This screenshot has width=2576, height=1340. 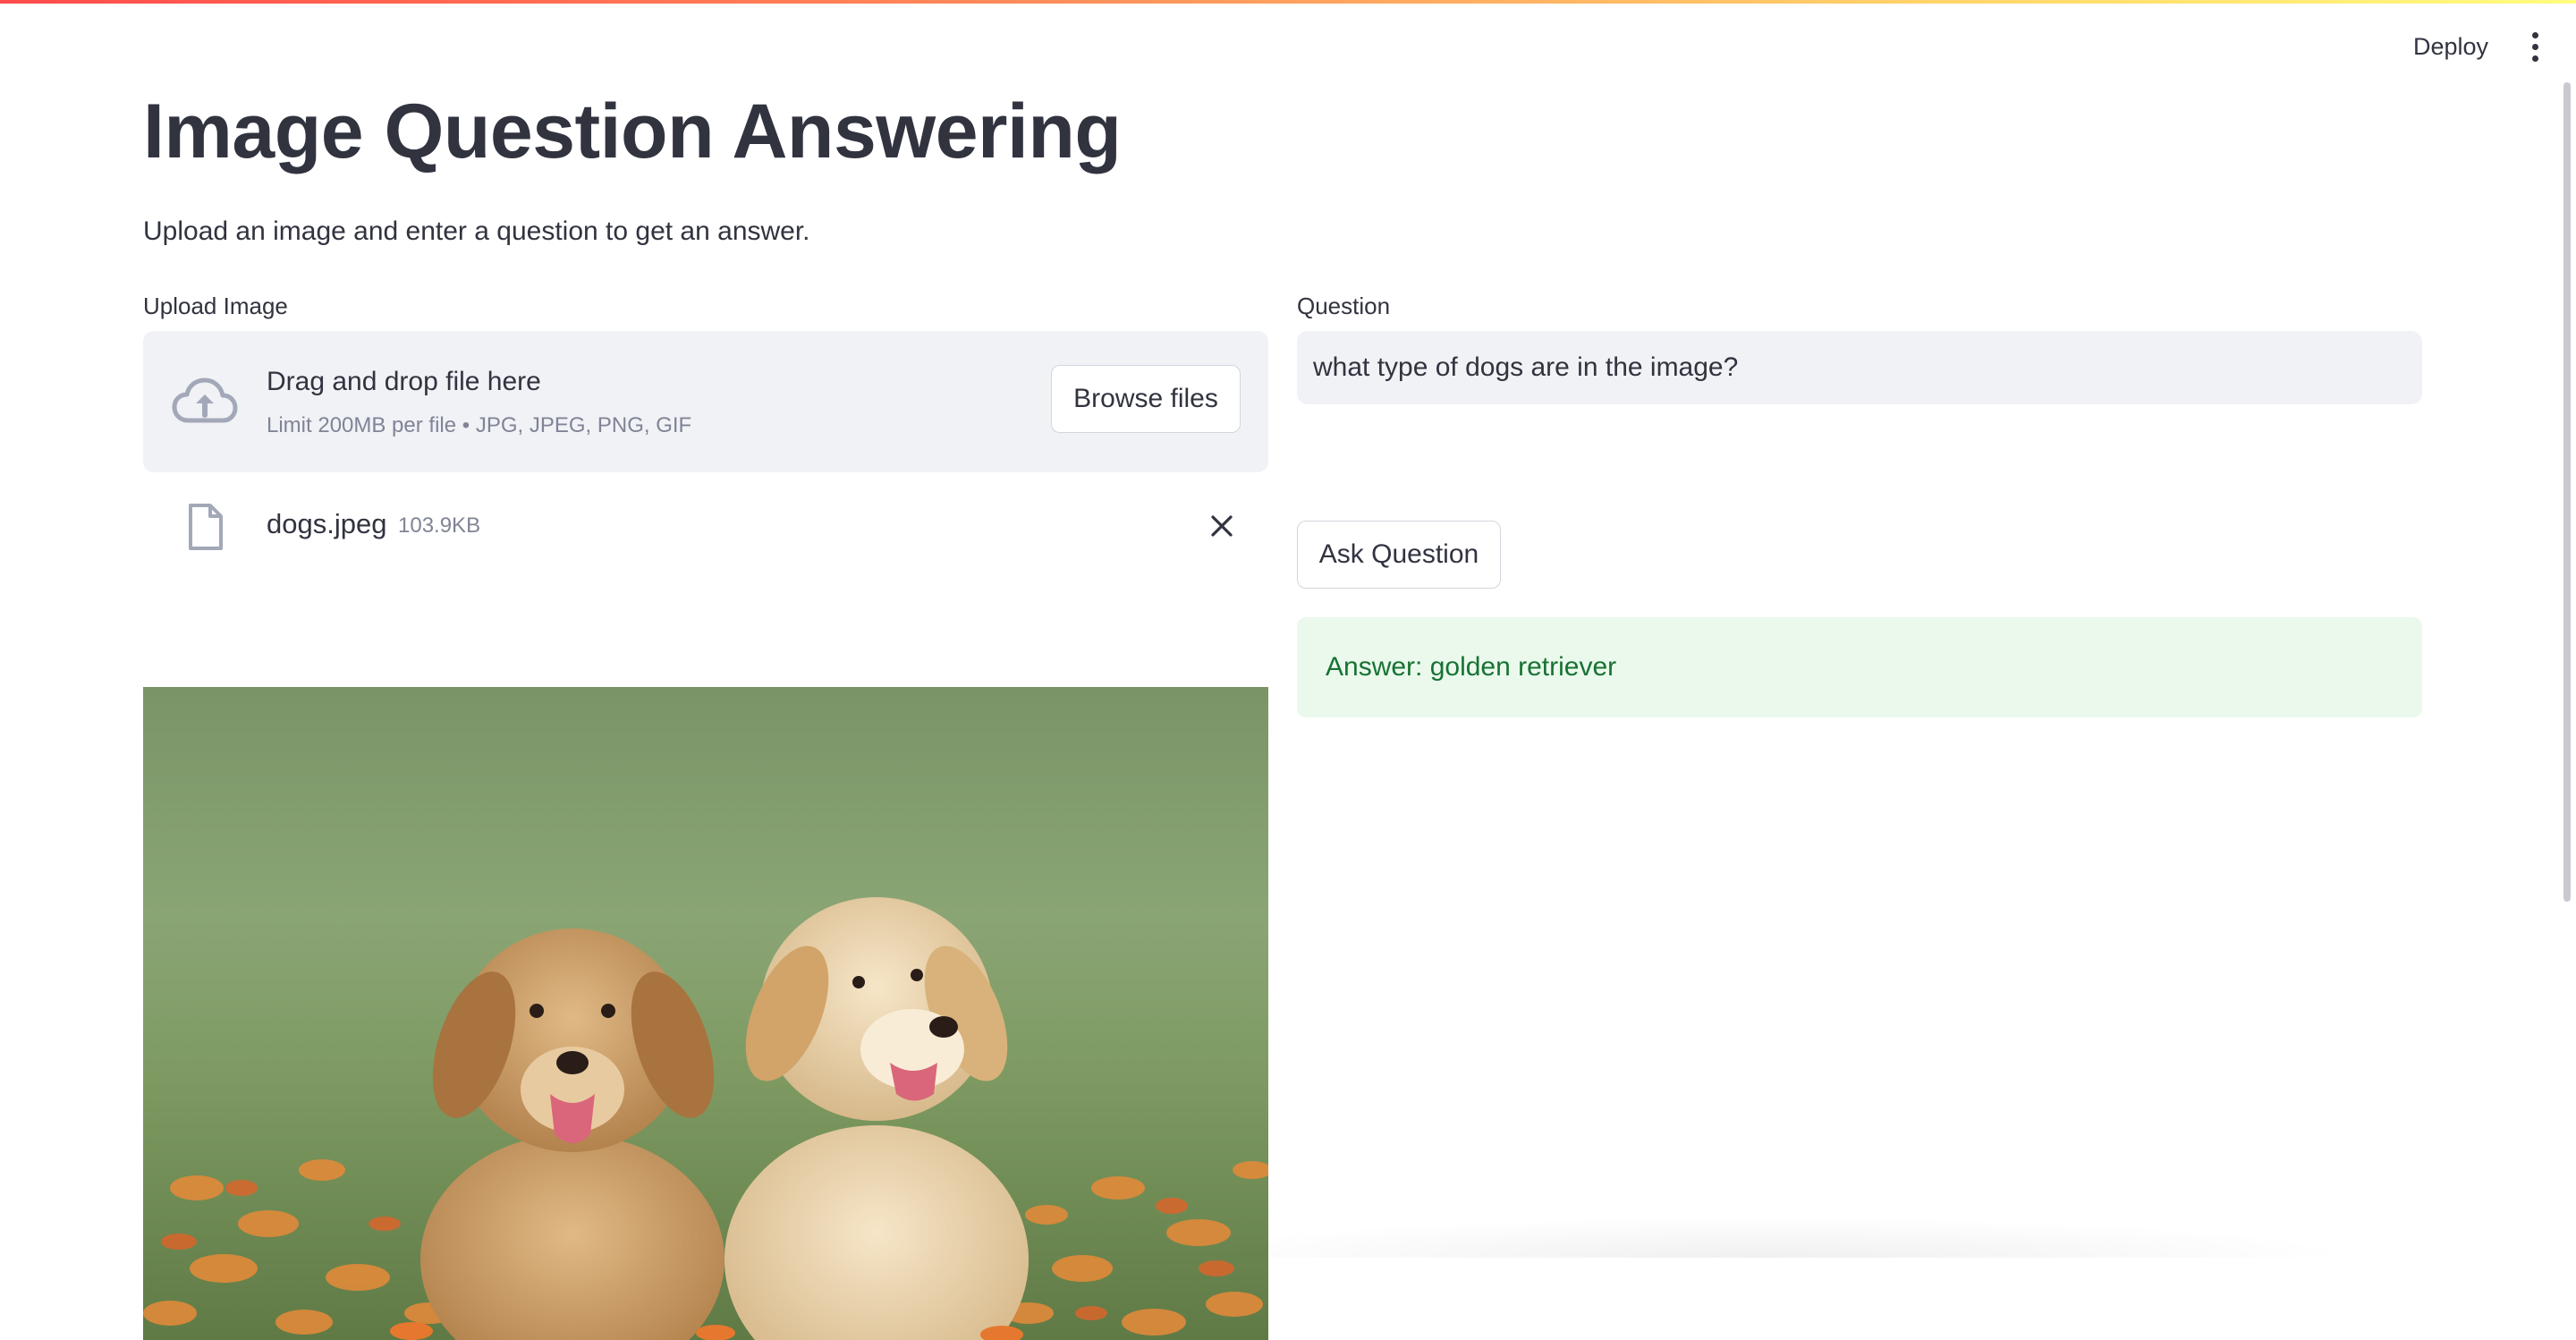 I want to click on close-icon, so click(x=1222, y=526).